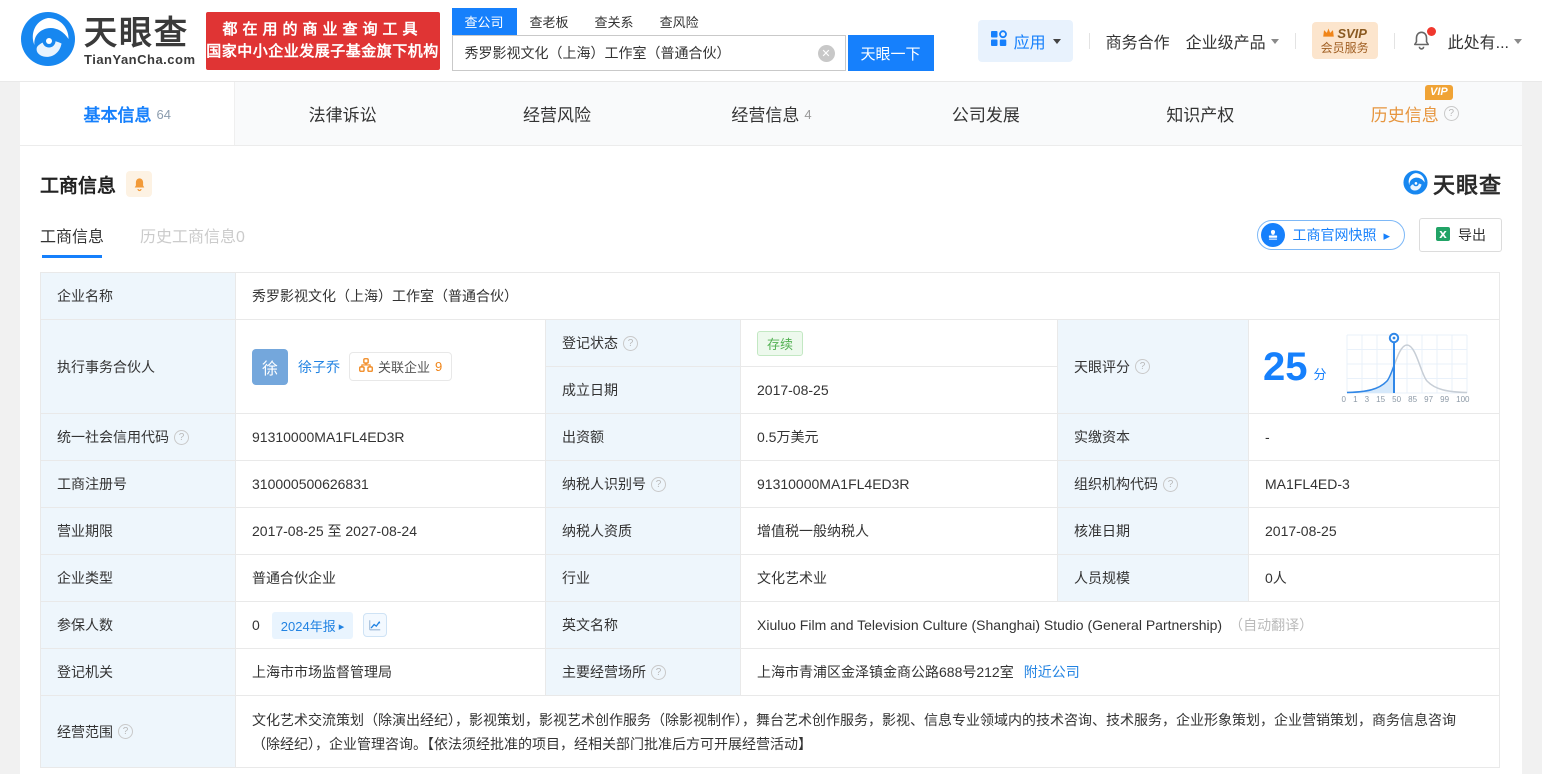  Describe the element at coordinates (484, 21) in the screenshot. I see `search-tab-company: 查公司` at that location.